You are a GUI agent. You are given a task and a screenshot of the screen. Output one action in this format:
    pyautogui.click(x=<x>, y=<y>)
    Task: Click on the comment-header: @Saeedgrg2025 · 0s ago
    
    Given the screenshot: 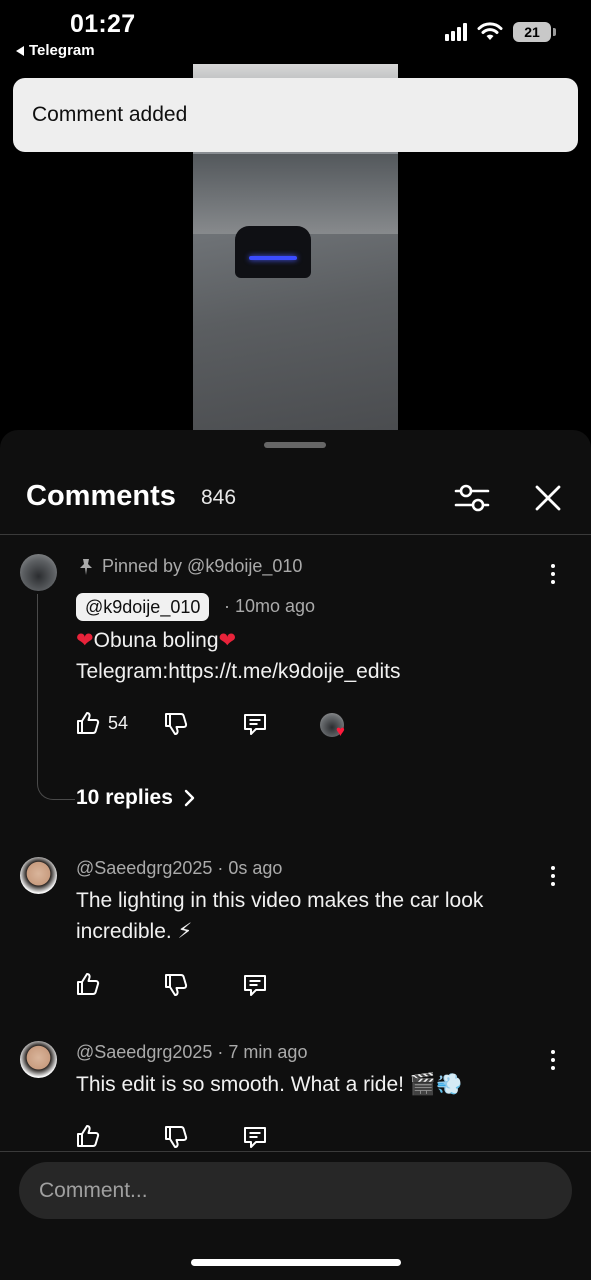 What is the action you would take?
    pyautogui.click(x=179, y=868)
    